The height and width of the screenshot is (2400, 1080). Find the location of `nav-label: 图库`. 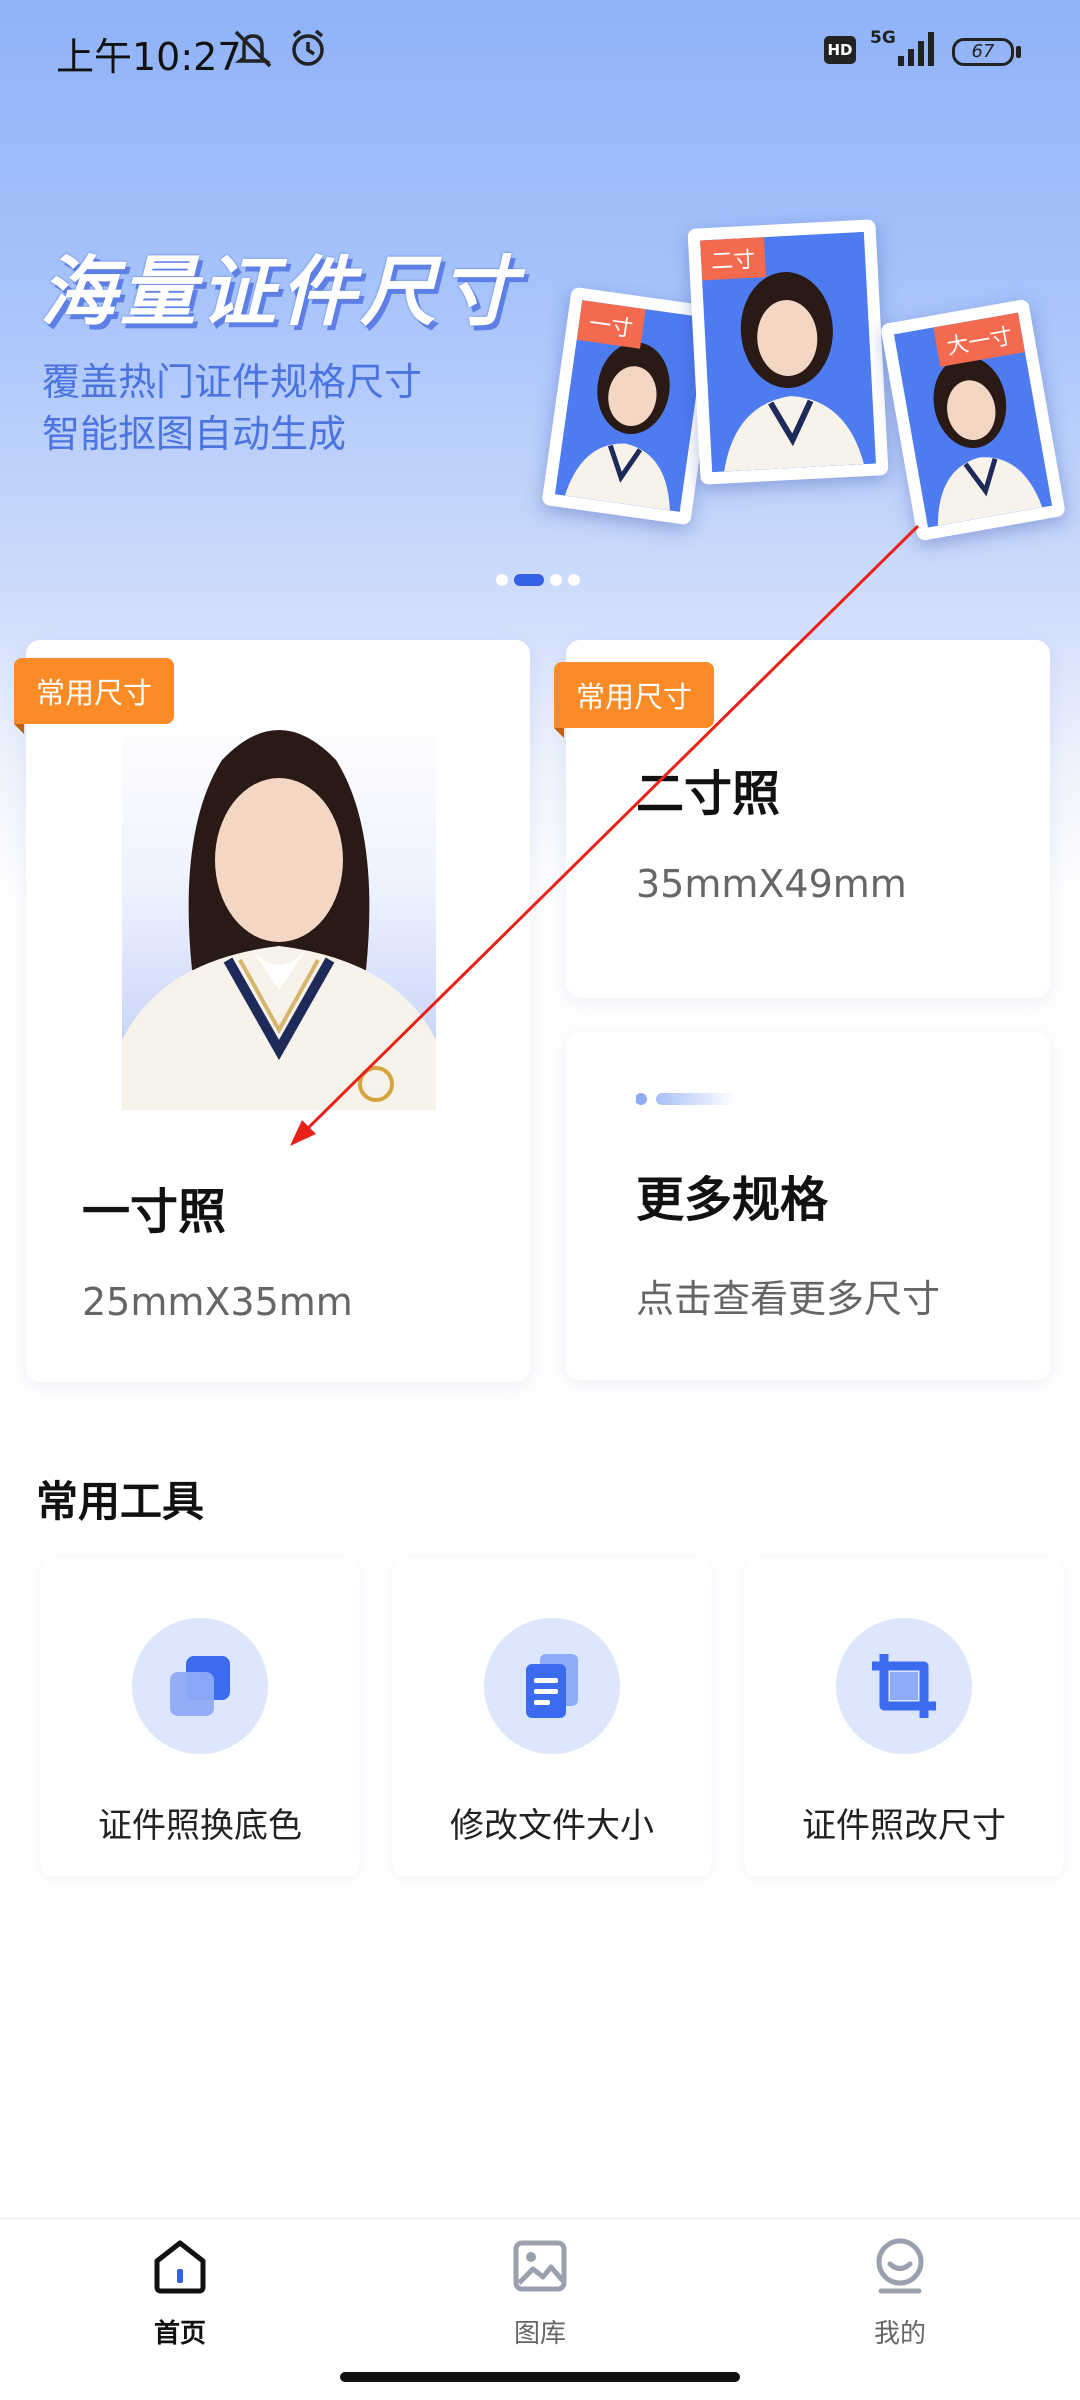

nav-label: 图库 is located at coordinates (539, 2334).